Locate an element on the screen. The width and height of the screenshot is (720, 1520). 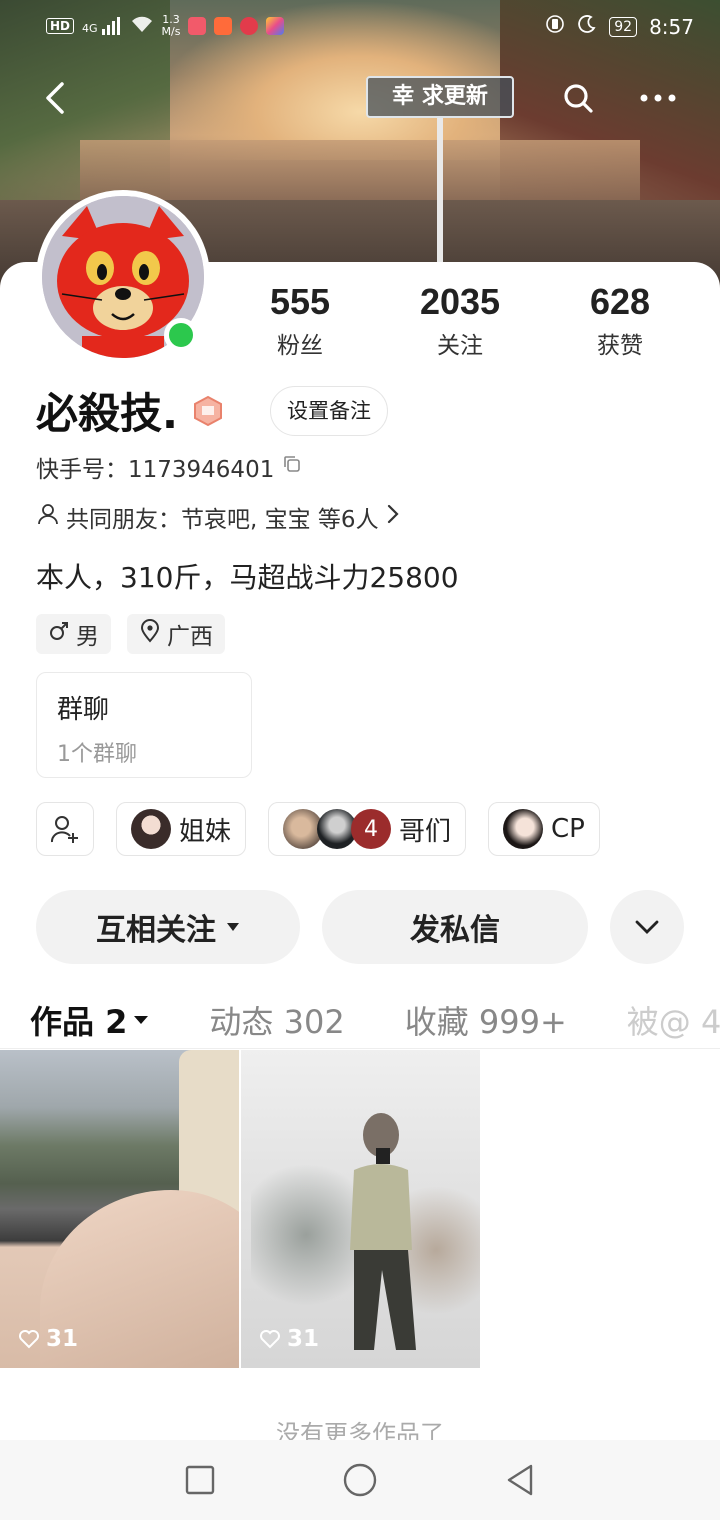
system-nav-bar is located at coordinates (360, 1480).